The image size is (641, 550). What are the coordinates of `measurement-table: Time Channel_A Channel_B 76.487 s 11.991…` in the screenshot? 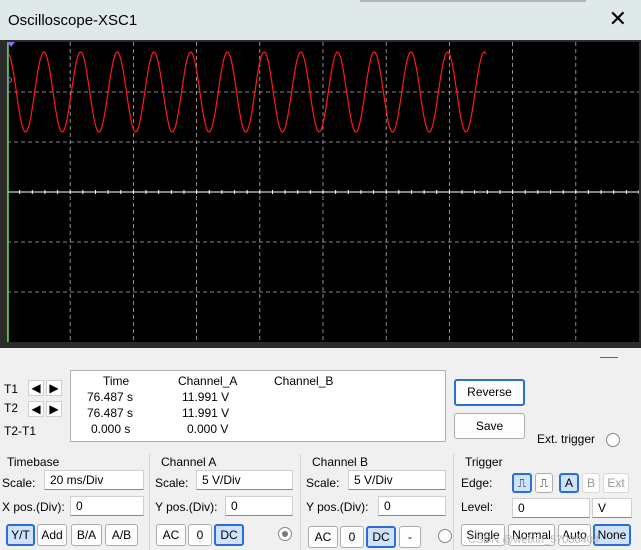 It's located at (258, 406).